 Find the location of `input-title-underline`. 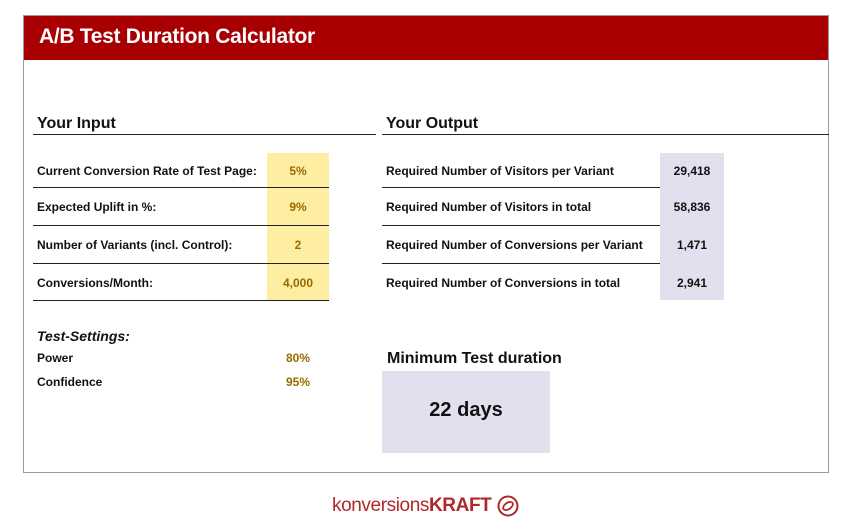

input-title-underline is located at coordinates (204, 134).